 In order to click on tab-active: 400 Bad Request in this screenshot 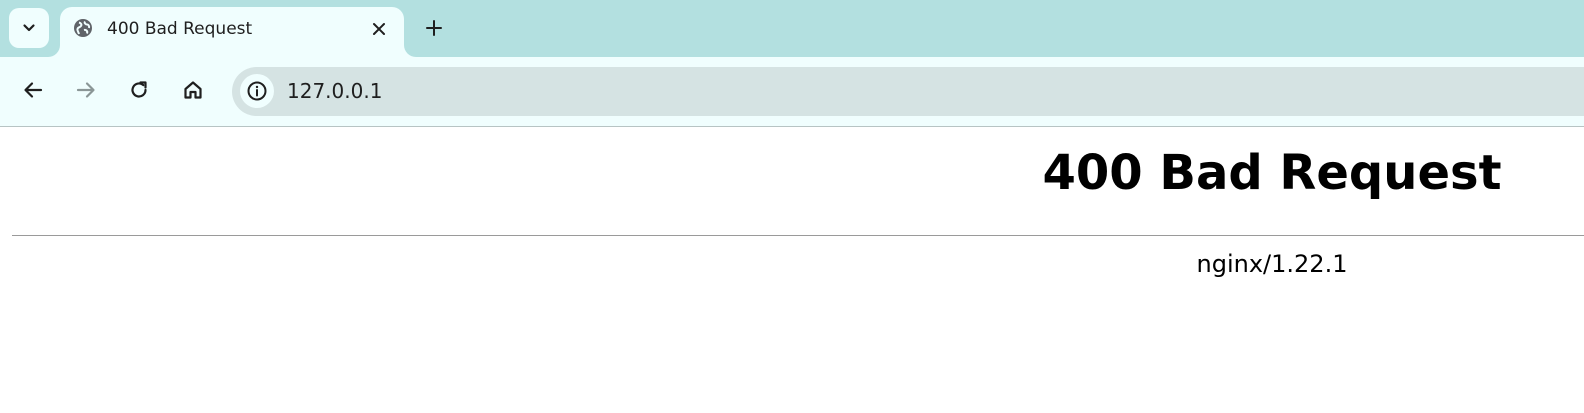, I will do `click(232, 32)`.